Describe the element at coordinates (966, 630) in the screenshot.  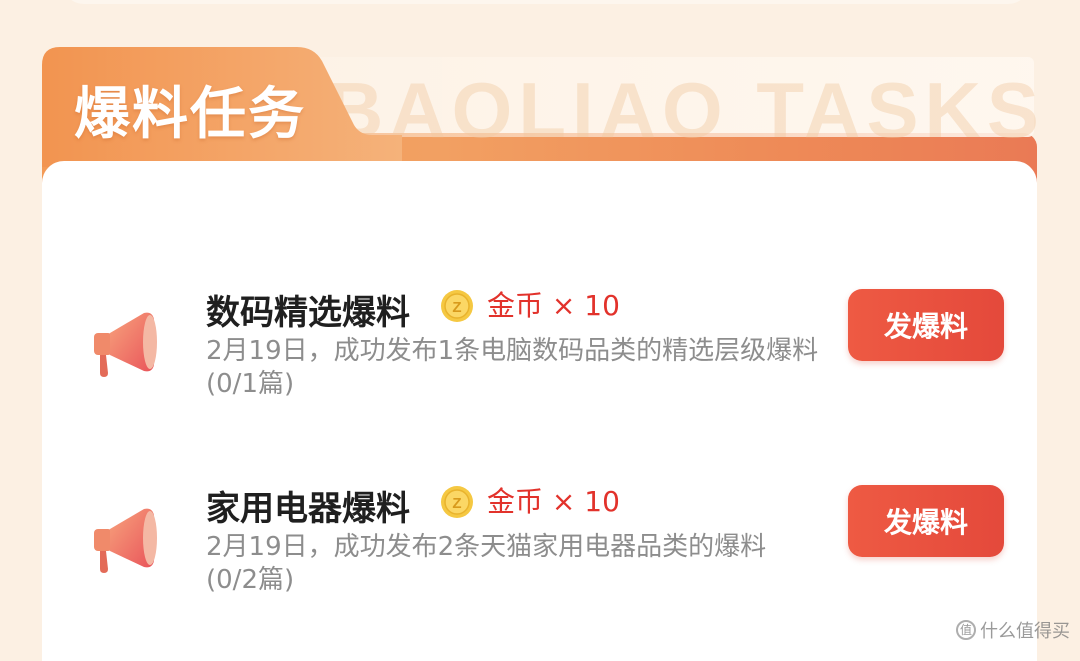
I see `brand-logo-icon: 值` at that location.